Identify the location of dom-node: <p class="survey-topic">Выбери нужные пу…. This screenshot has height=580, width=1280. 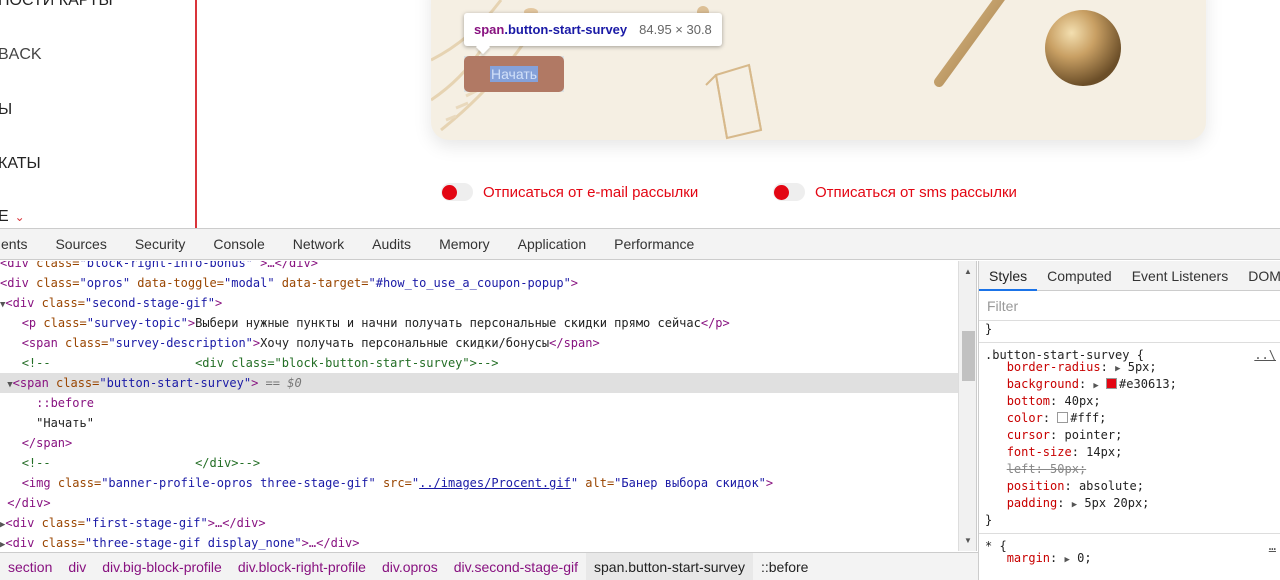
(479, 323).